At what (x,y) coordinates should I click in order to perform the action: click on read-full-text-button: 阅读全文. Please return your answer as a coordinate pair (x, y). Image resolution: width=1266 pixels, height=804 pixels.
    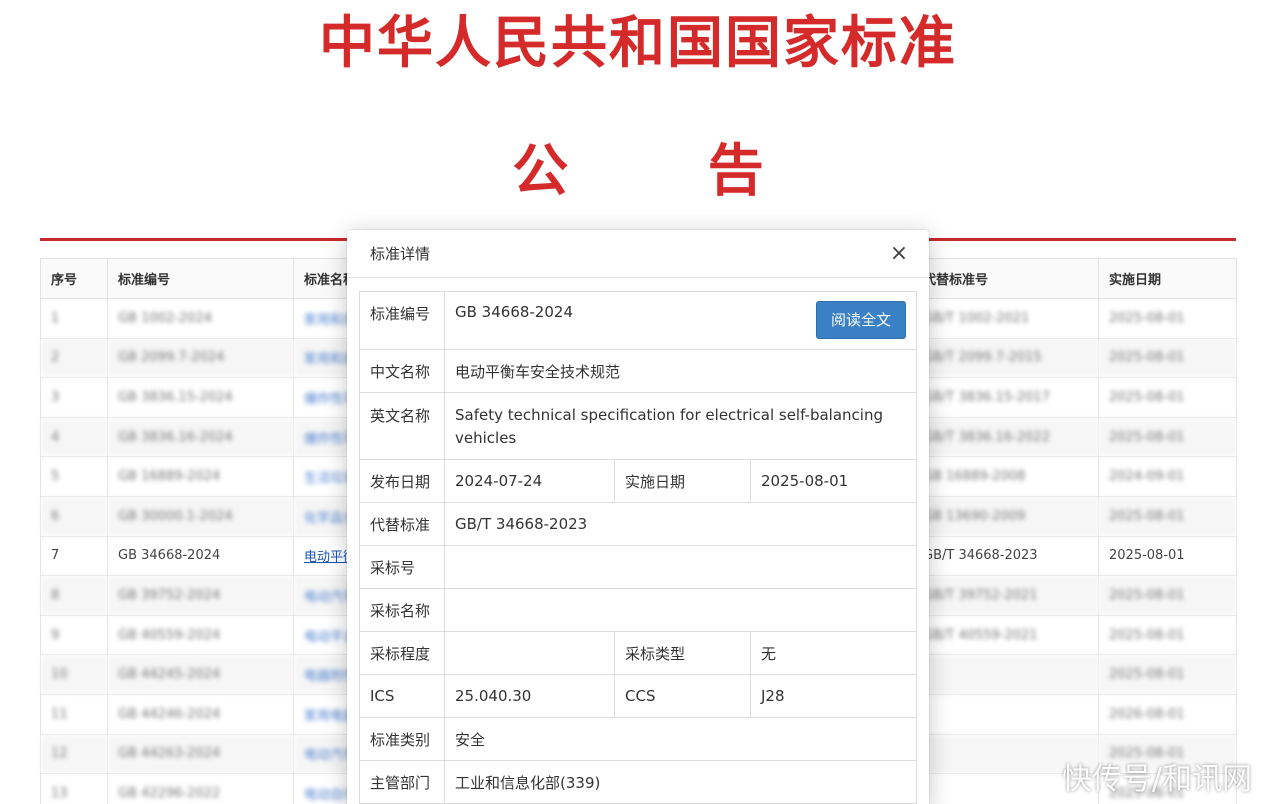
    Looking at the image, I should click on (861, 320).